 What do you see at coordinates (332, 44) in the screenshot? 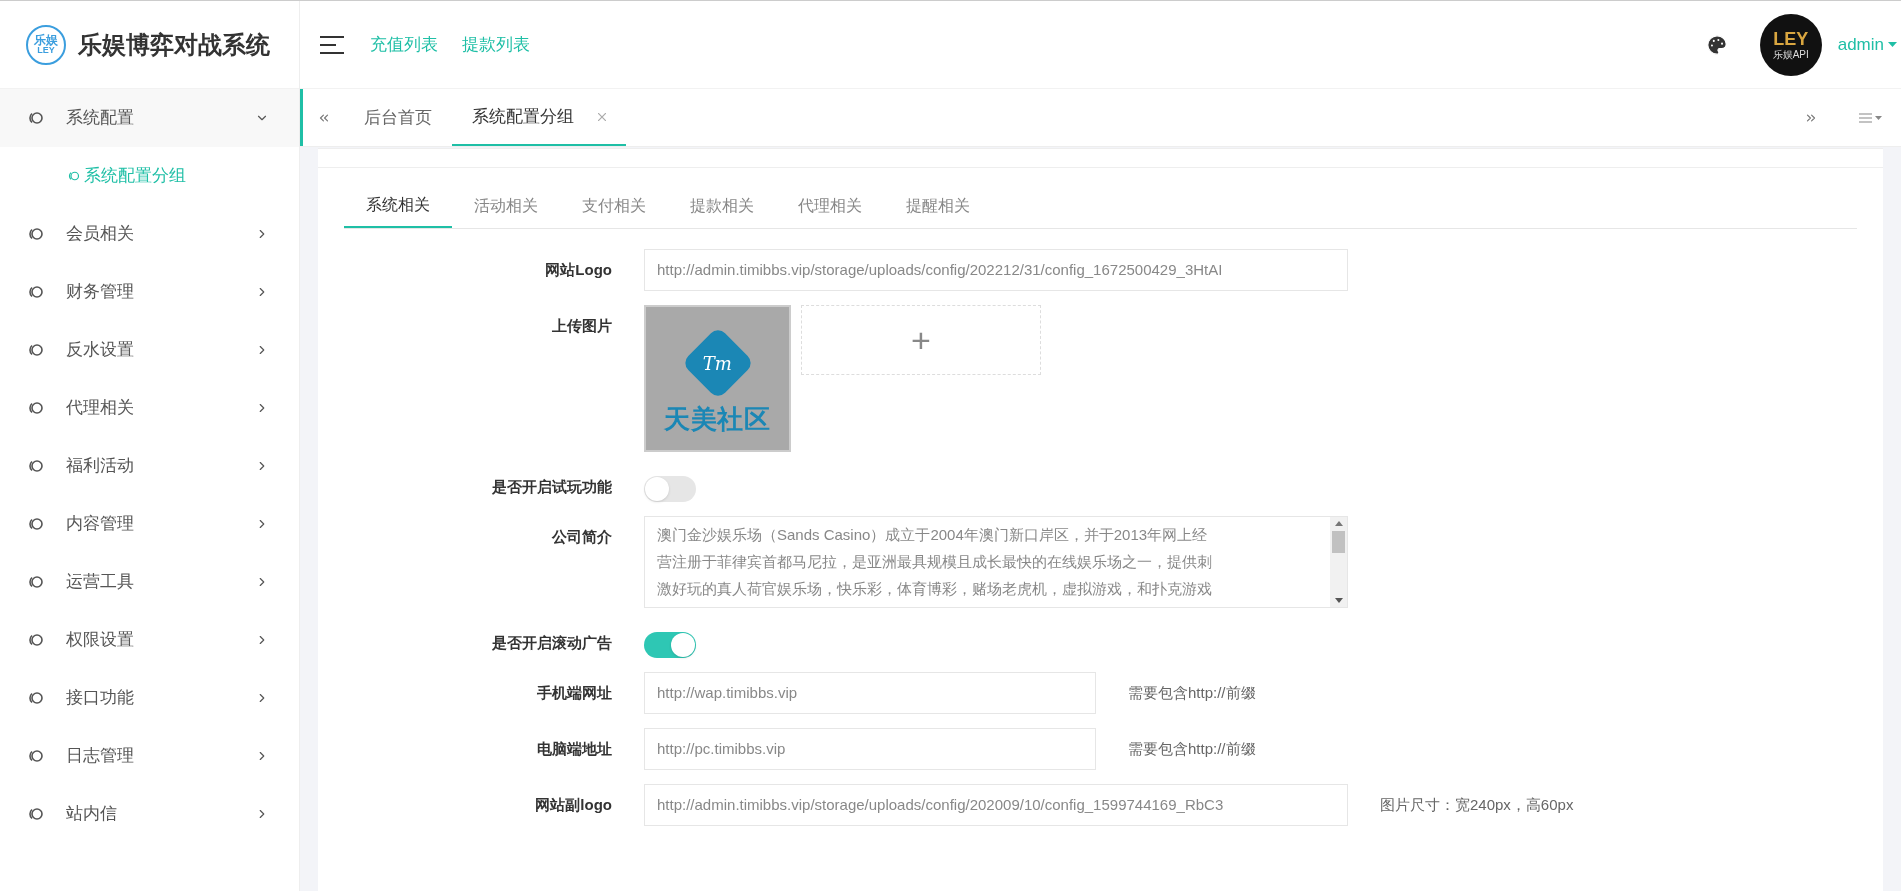
I see `menu-icon` at bounding box center [332, 44].